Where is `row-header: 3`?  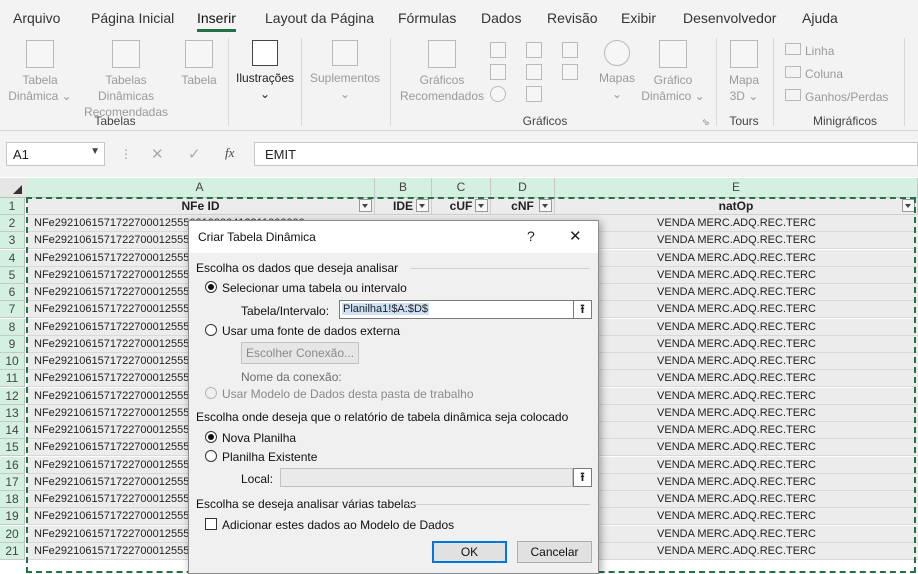
row-header: 3 is located at coordinates (12, 241).